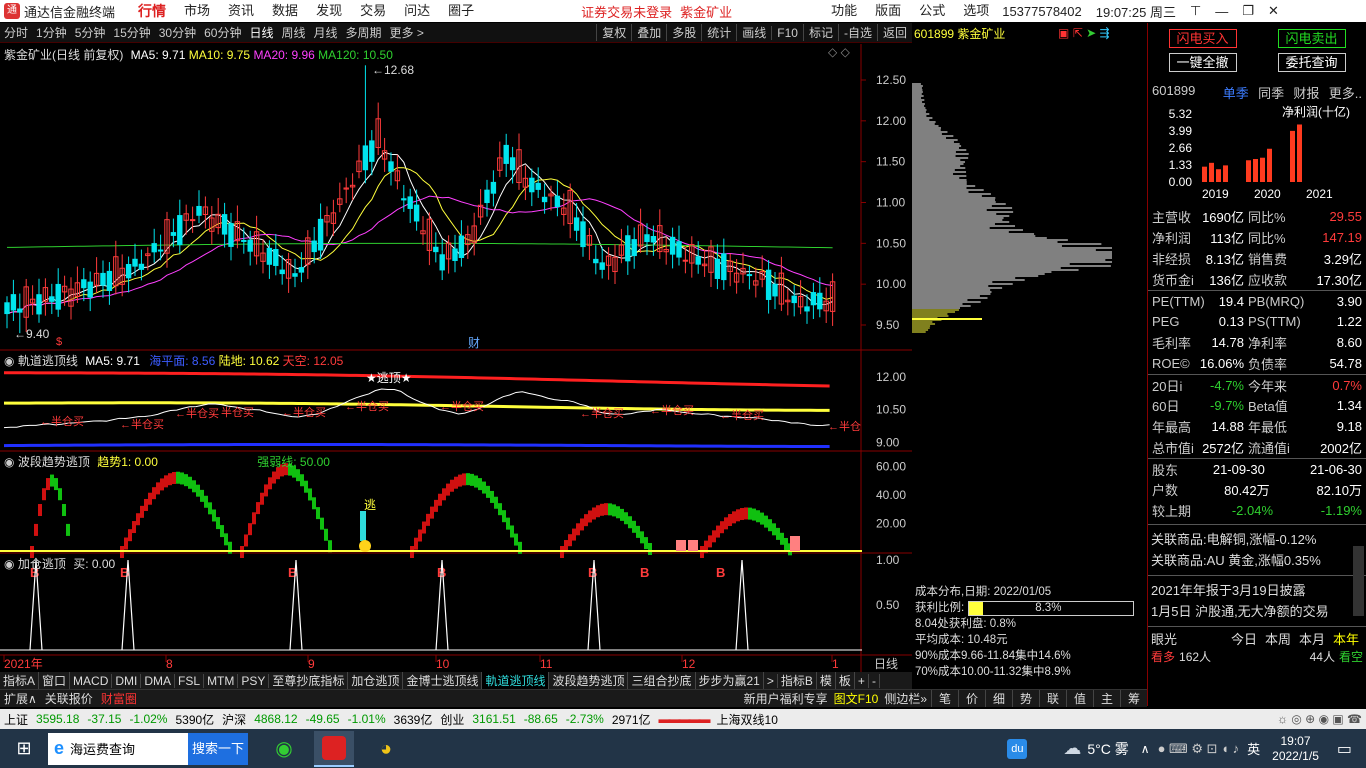 Image resolution: width=1366 pixels, height=768 pixels. I want to click on side-tab-4: 联, so click(1052, 698).